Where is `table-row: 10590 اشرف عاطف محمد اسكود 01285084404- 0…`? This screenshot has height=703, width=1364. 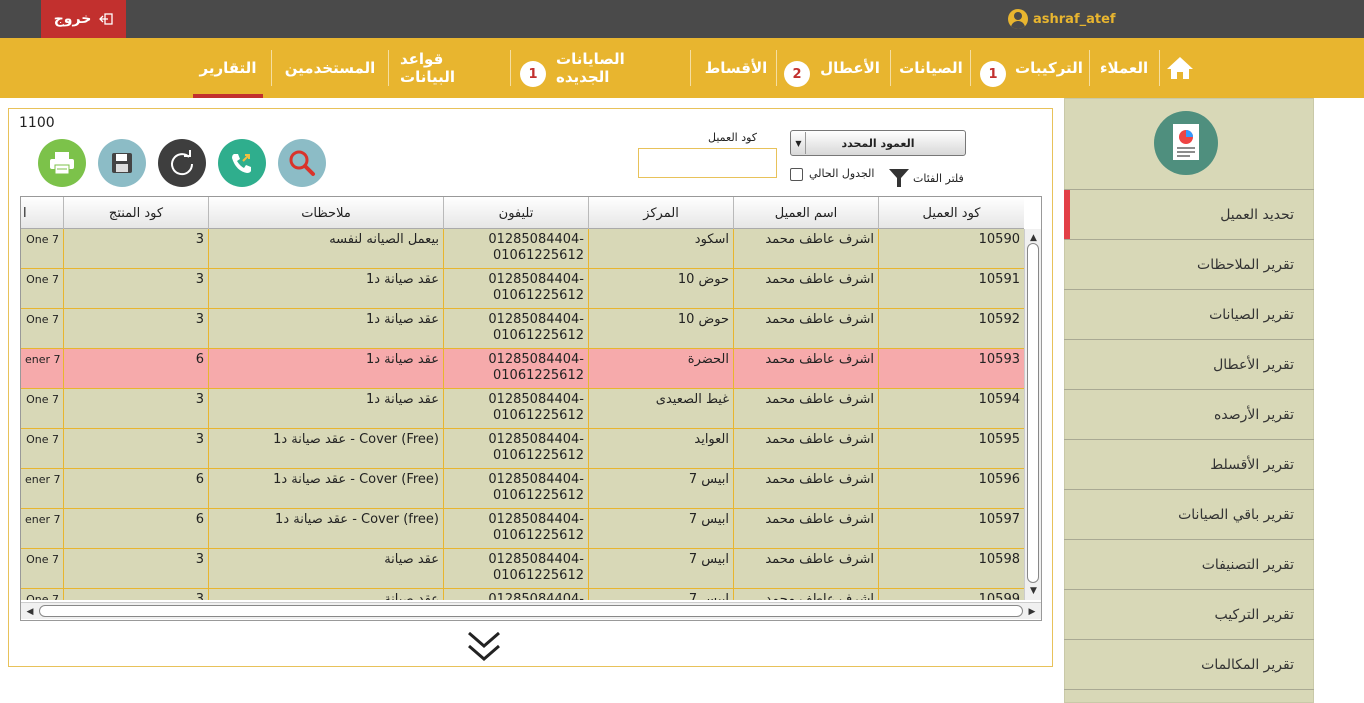
table-row: 10590 اشرف عاطف محمد اسكود 01285084404- 0… is located at coordinates (522, 249).